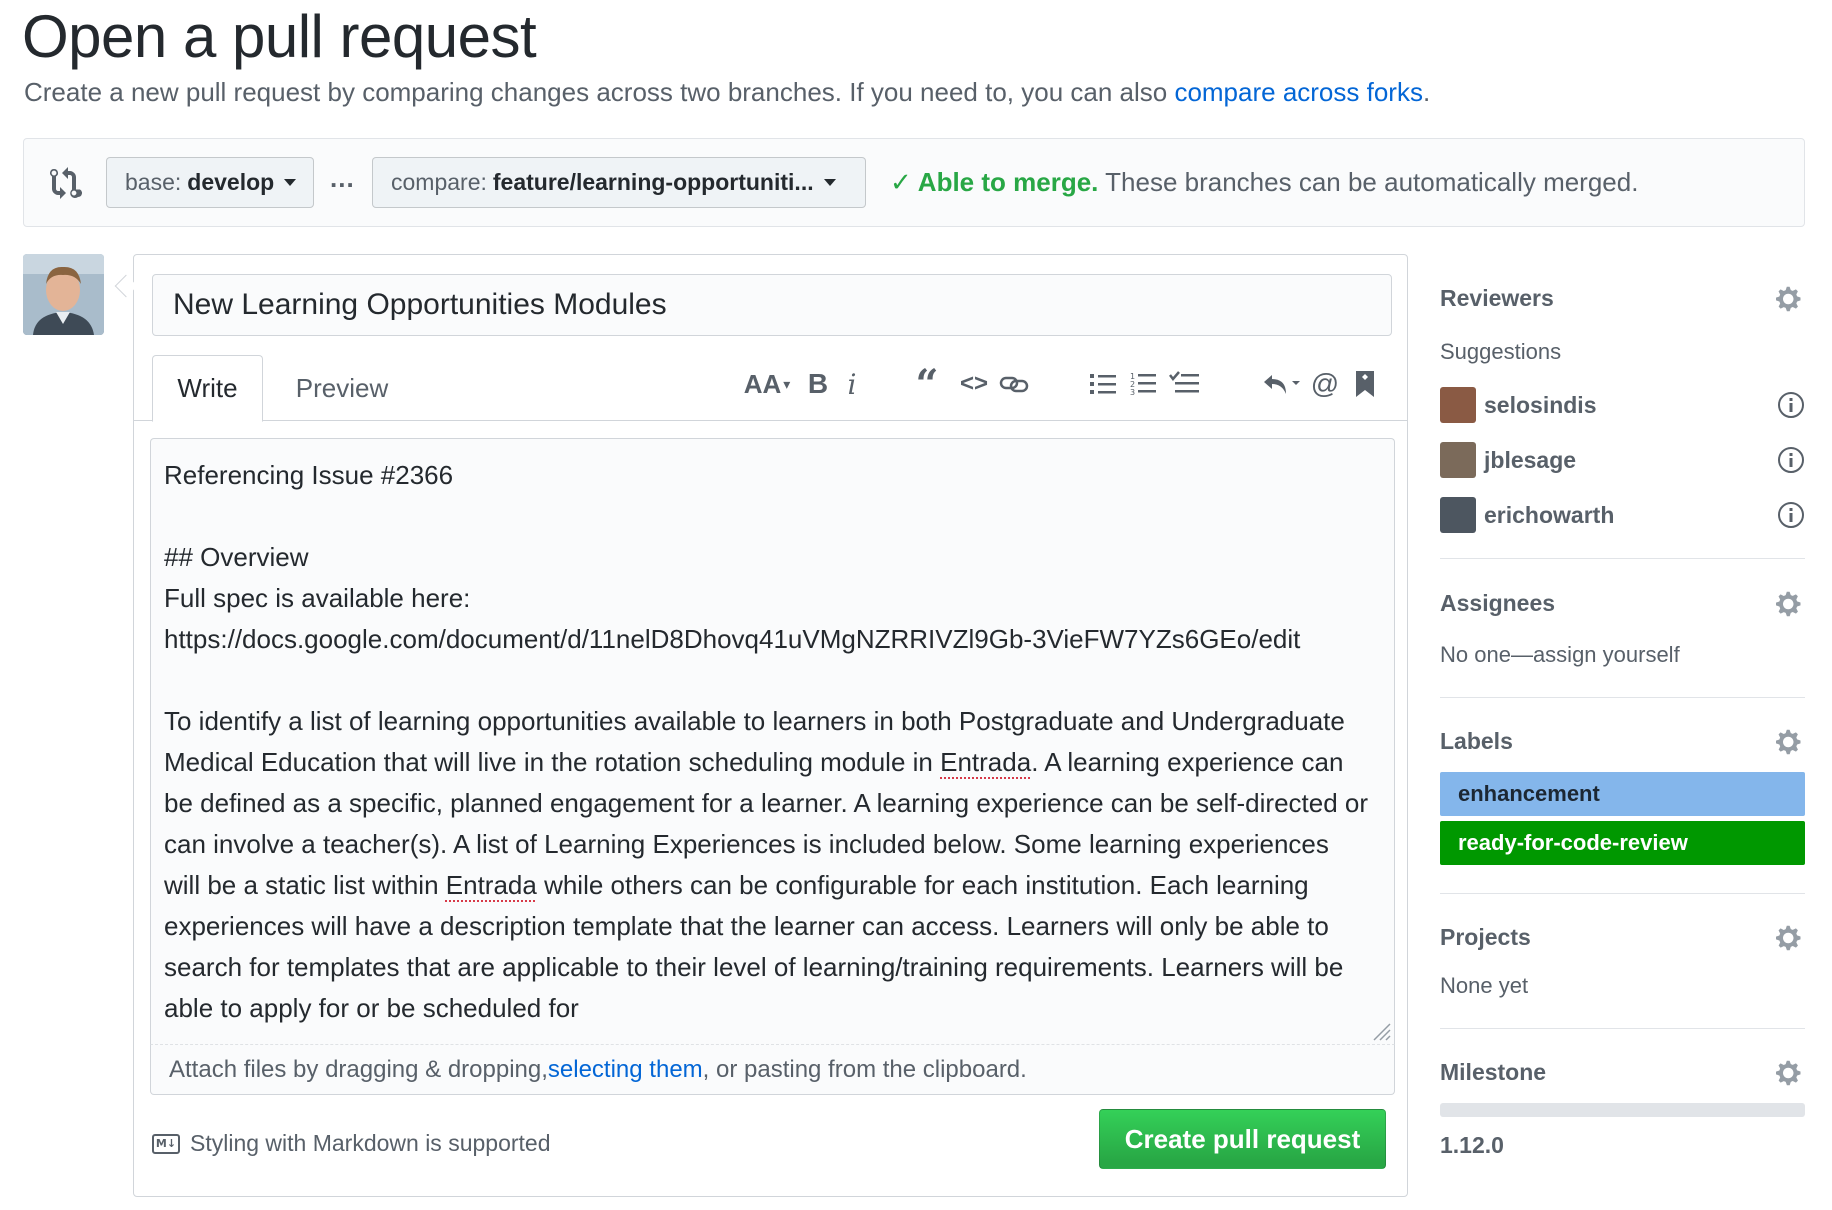  I want to click on compare-across-forks-link: compare across forks, so click(1298, 92).